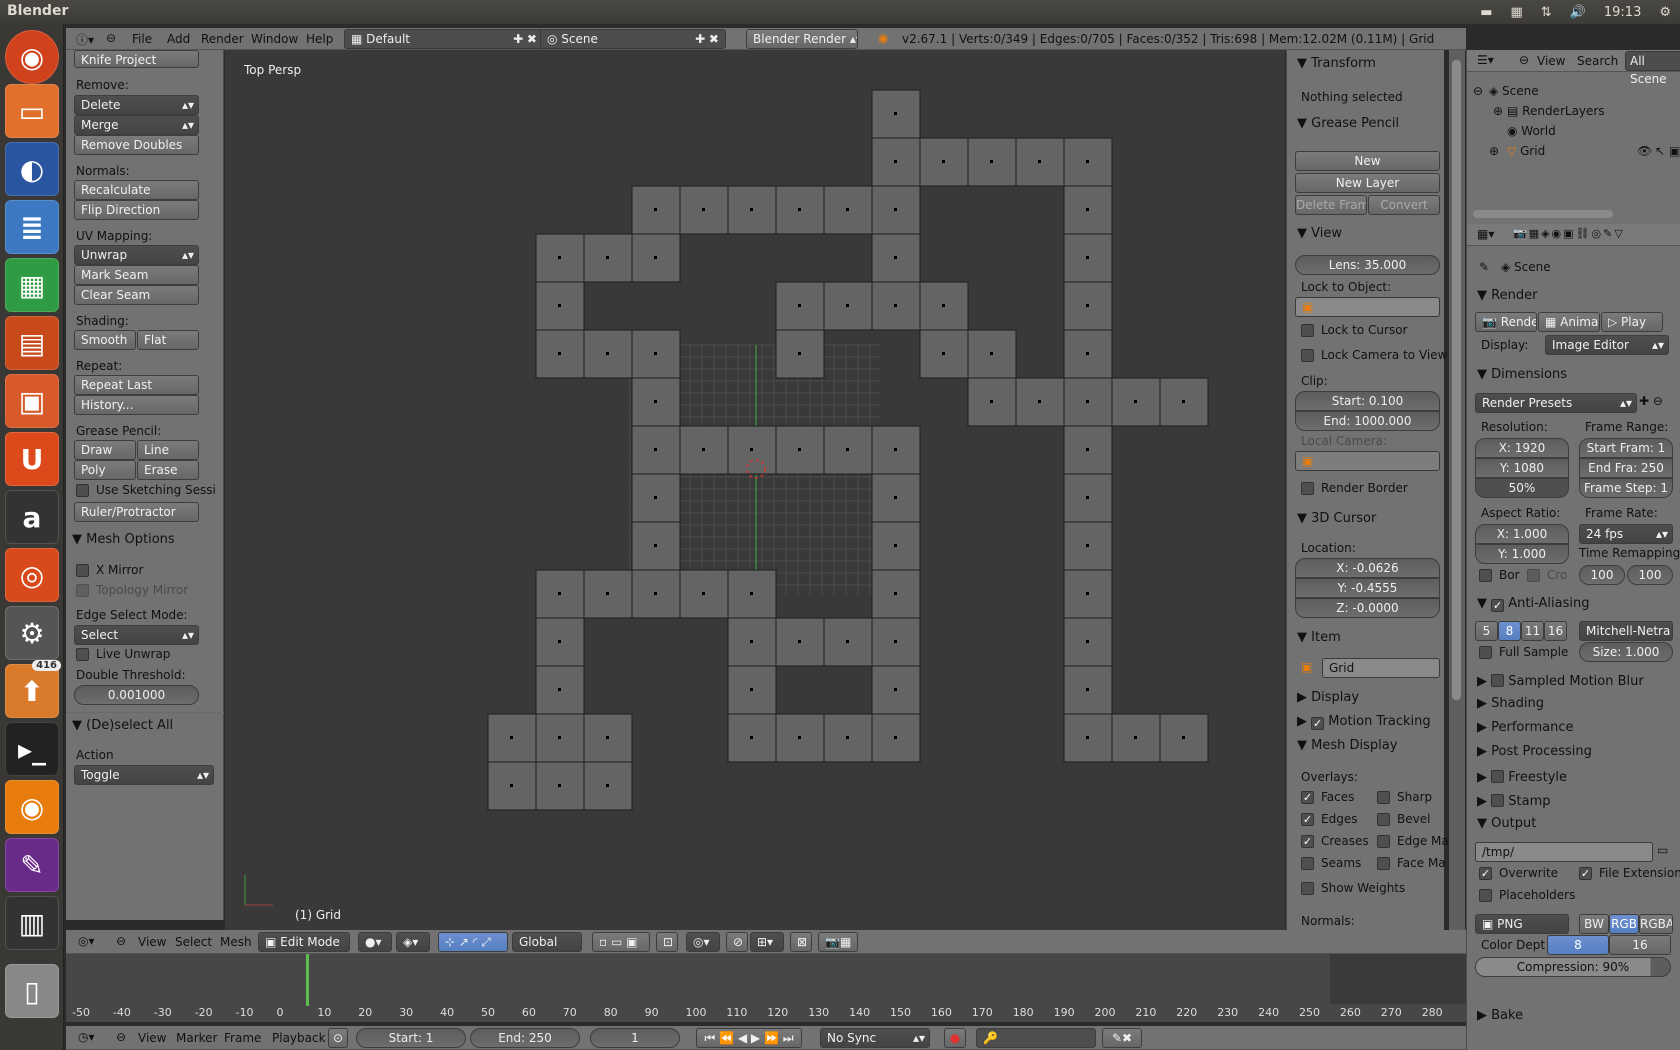 This screenshot has width=1680, height=1050. What do you see at coordinates (82, 654) in the screenshot?
I see `live-unwrap-checkbox` at bounding box center [82, 654].